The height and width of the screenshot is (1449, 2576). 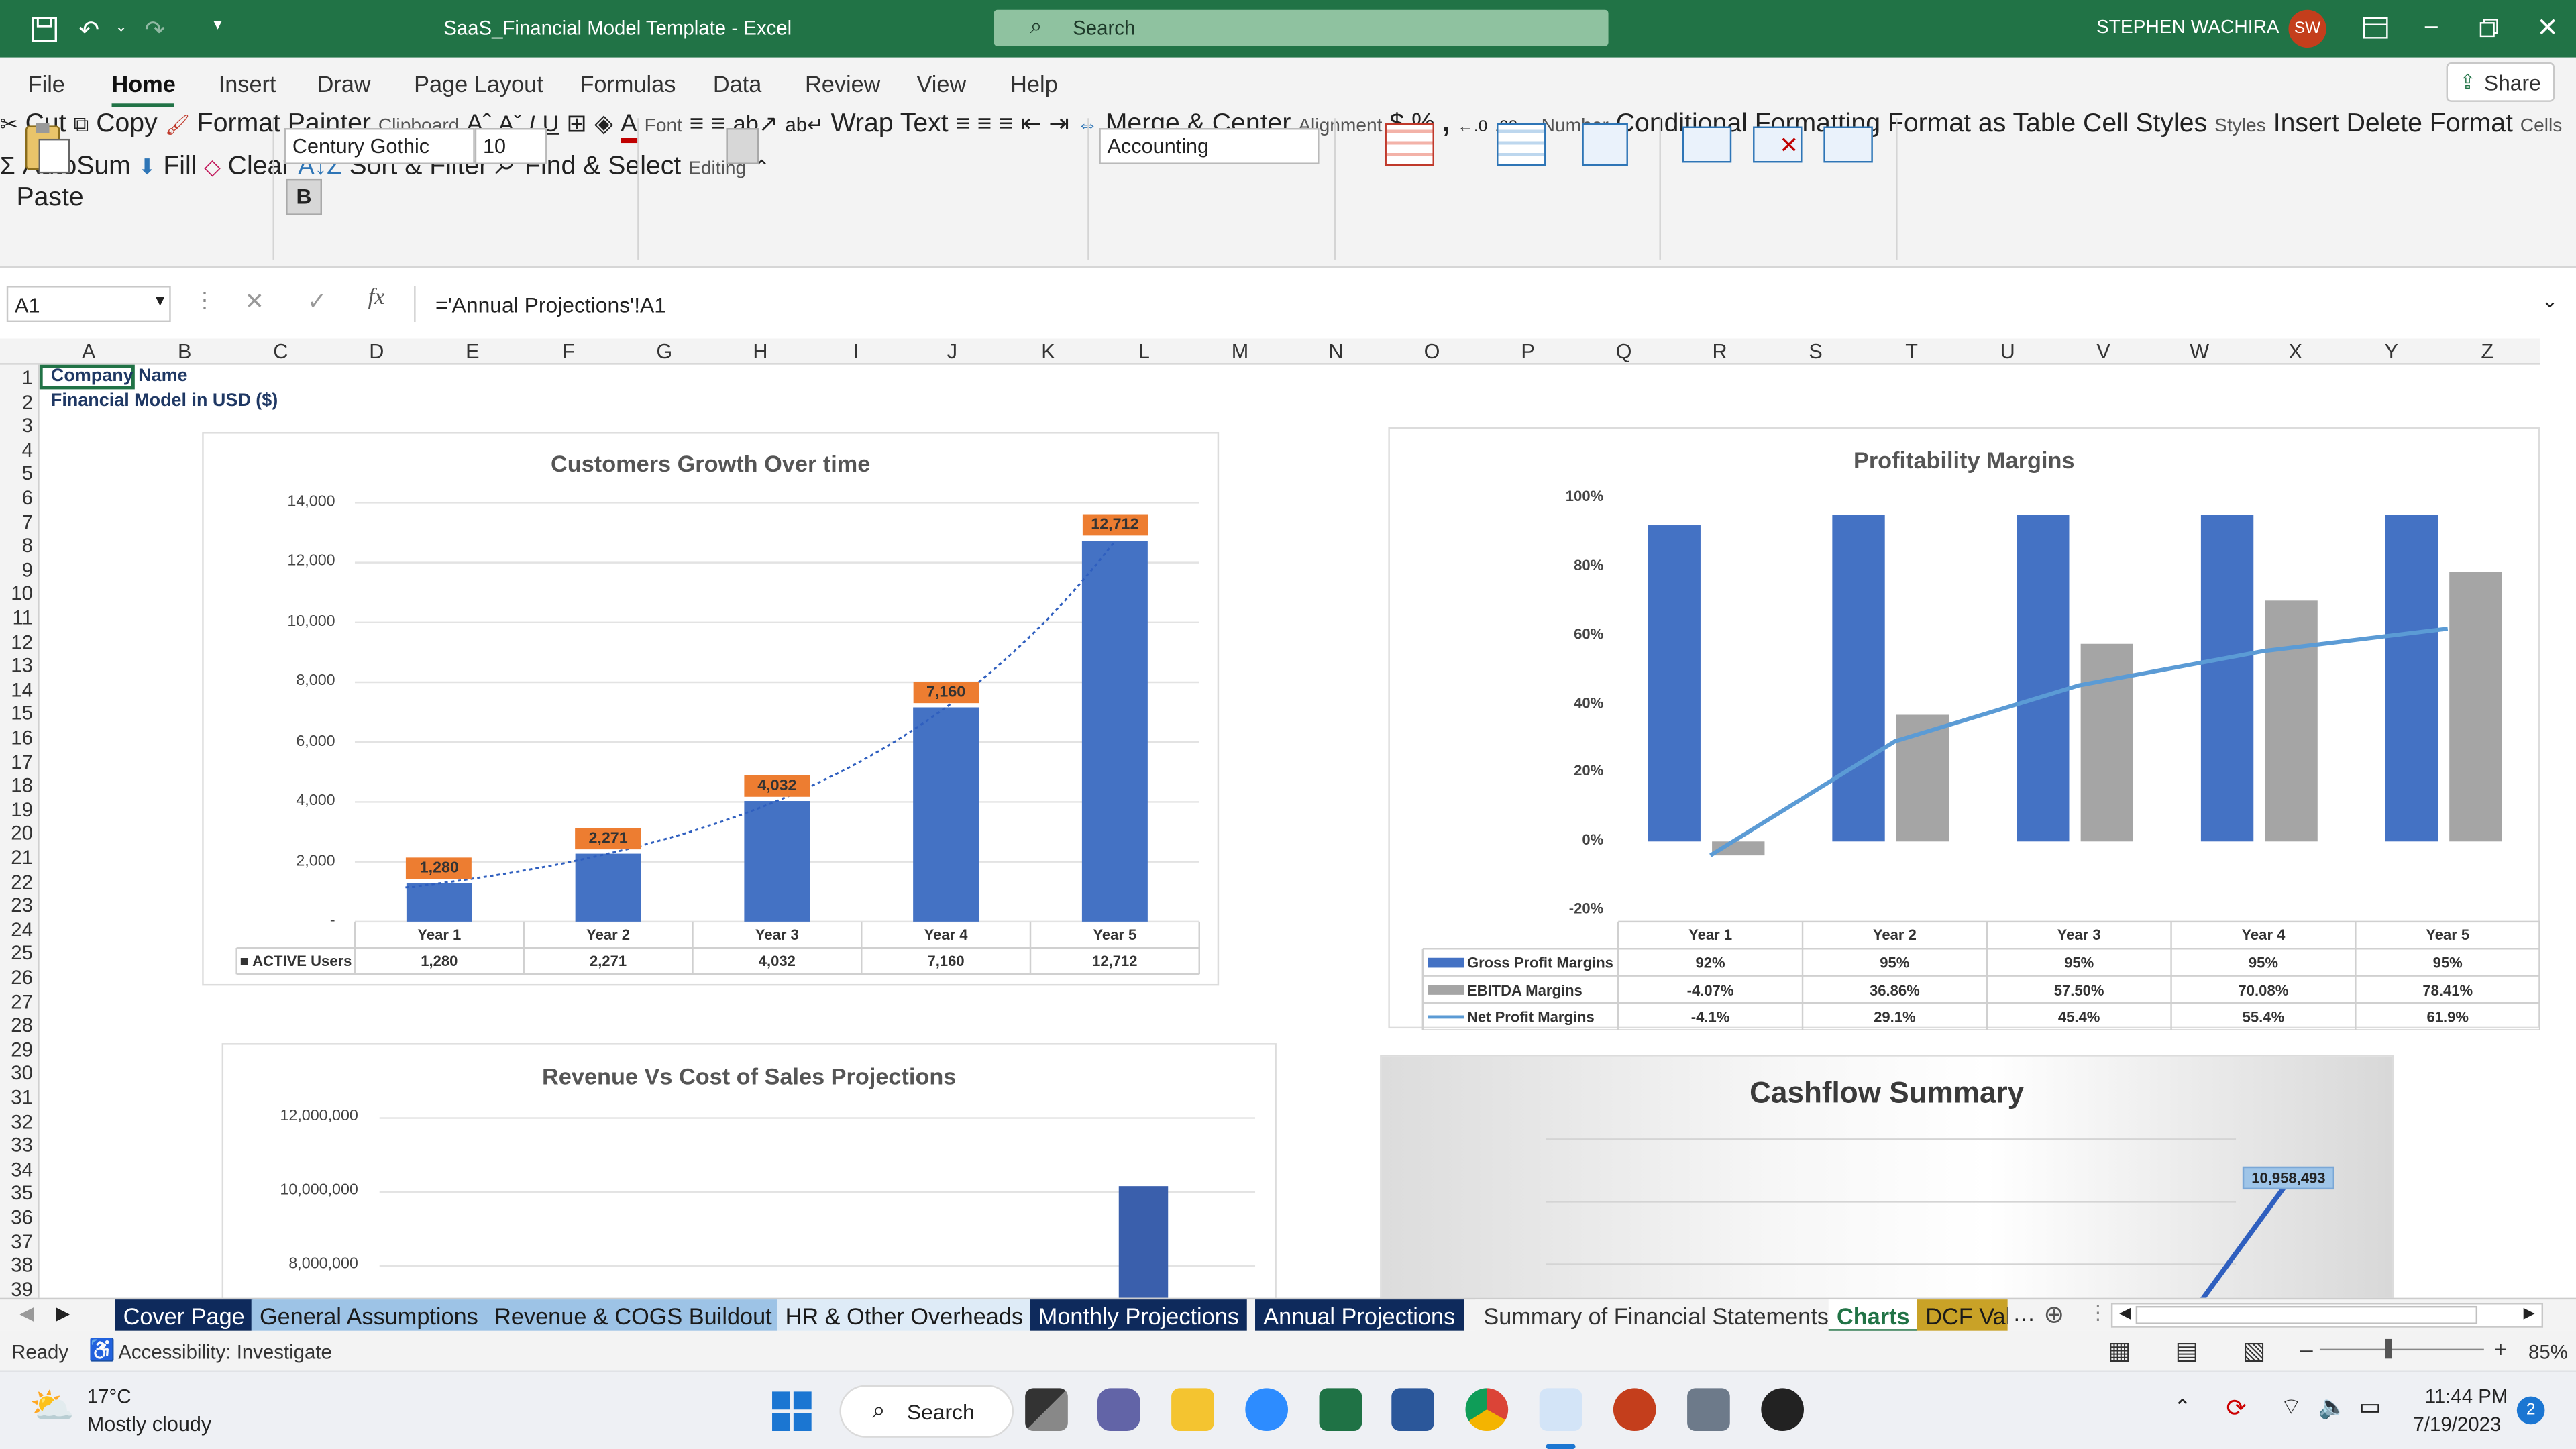 I want to click on name-box: A1 ▼, so click(x=88, y=304).